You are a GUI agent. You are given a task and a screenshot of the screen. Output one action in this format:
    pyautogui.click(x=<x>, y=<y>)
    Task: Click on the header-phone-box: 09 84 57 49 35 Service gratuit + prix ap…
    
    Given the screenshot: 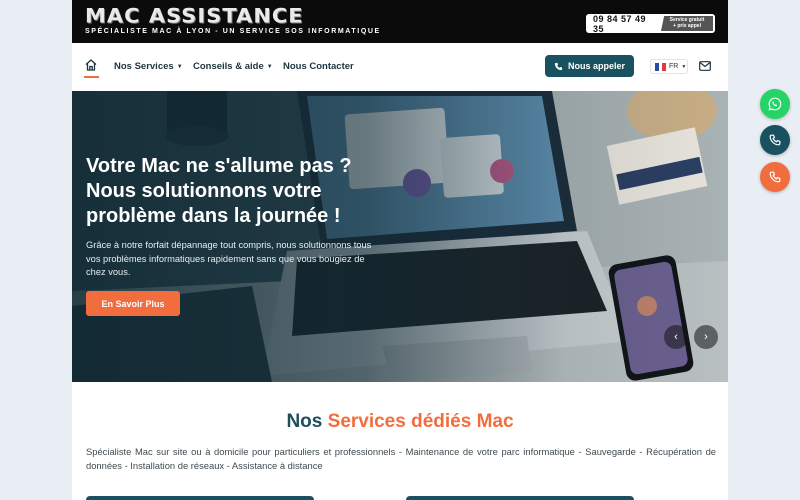 What is the action you would take?
    pyautogui.click(x=650, y=24)
    